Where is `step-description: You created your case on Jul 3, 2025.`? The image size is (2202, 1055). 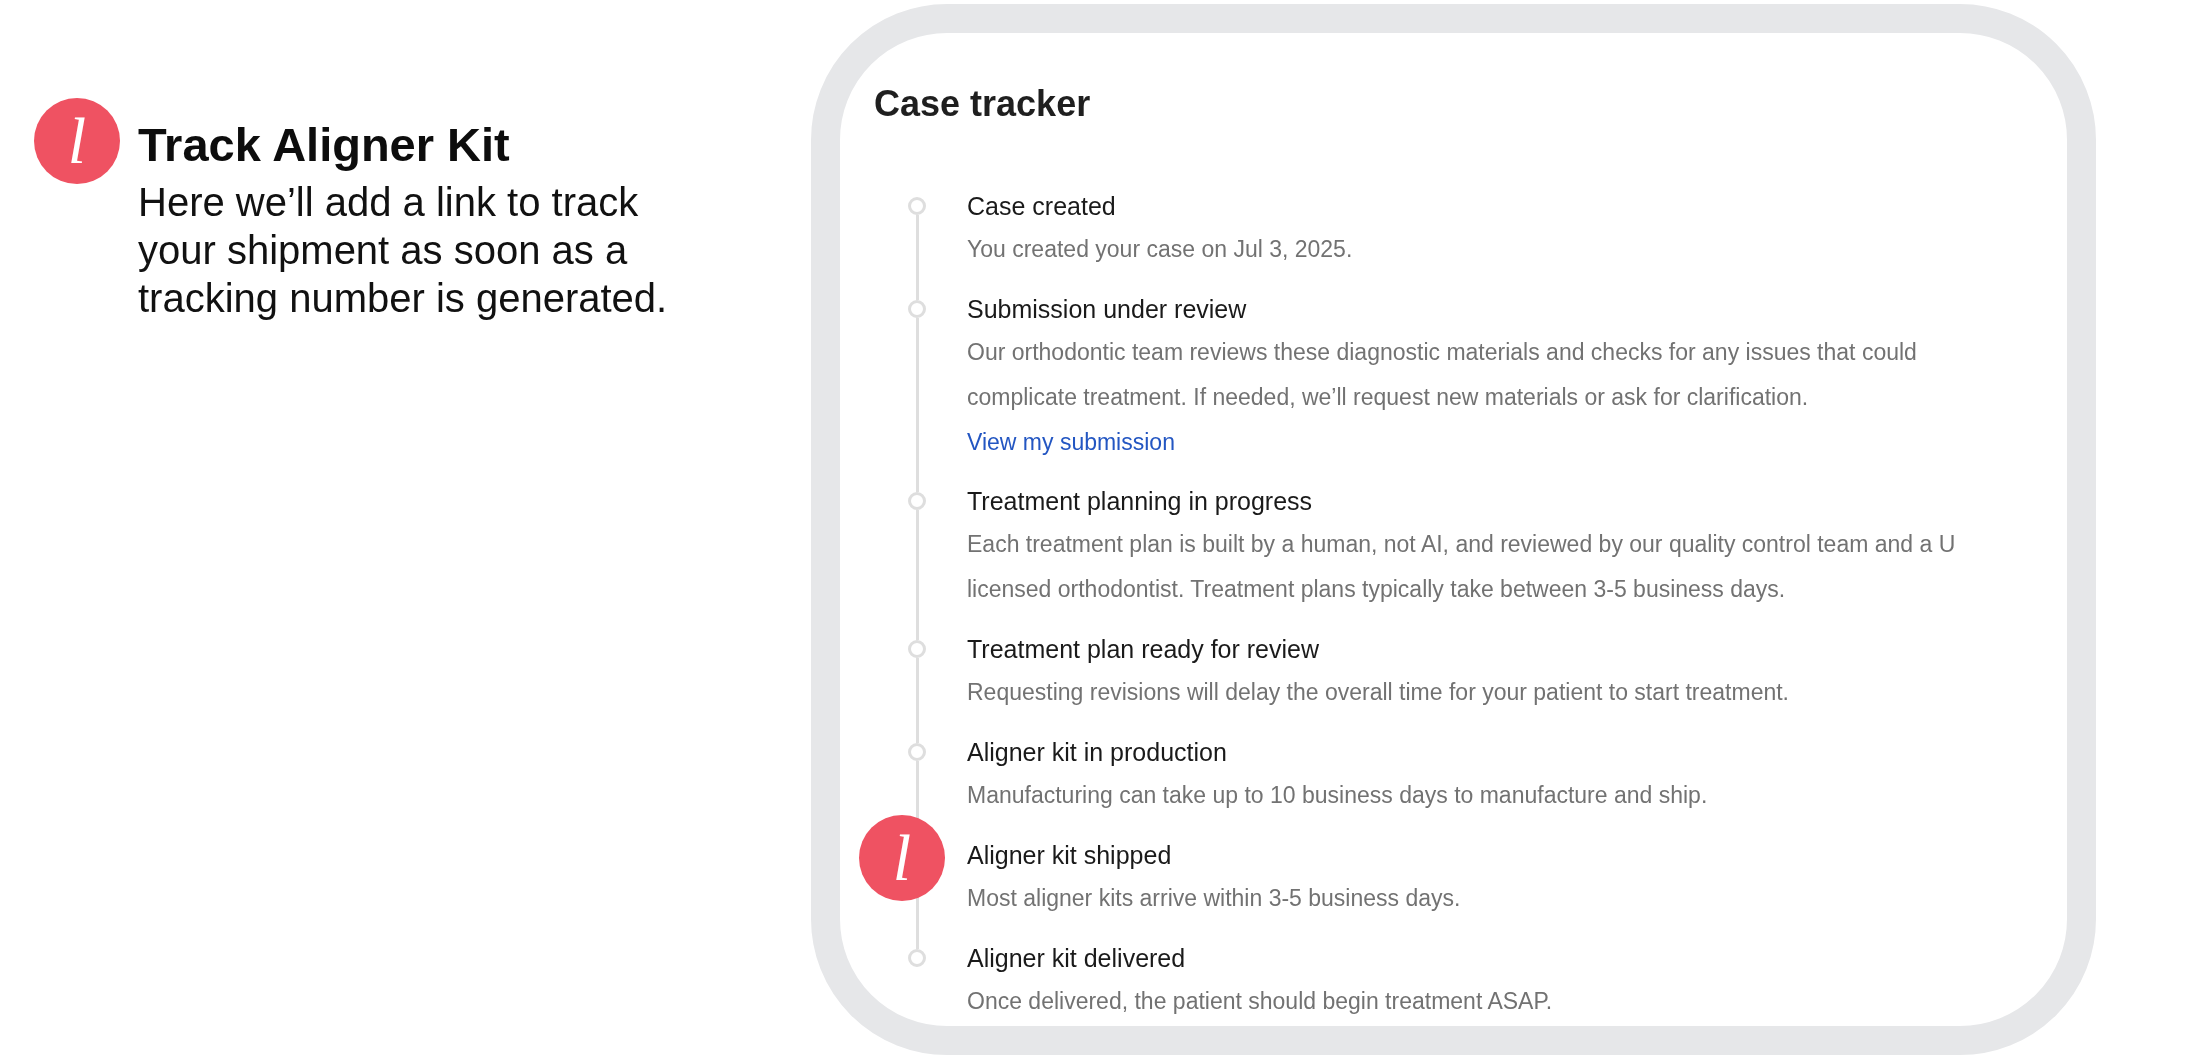
step-description: You created your case on Jul 3, 2025. is located at coordinates (1160, 249).